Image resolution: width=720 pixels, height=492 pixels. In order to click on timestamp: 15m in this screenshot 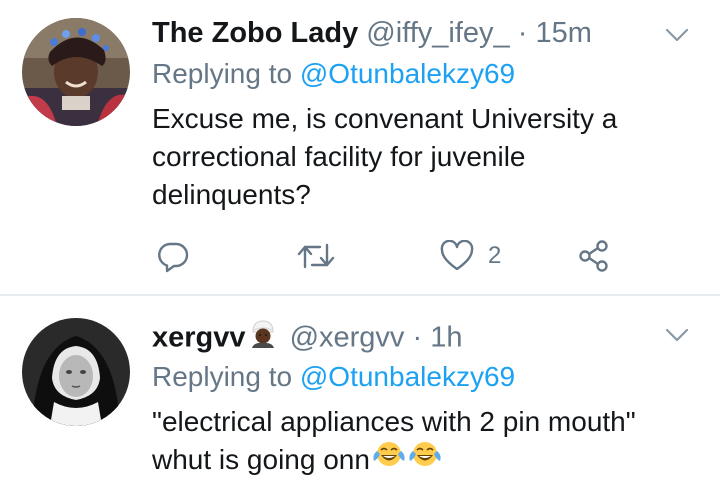, I will do `click(563, 33)`.